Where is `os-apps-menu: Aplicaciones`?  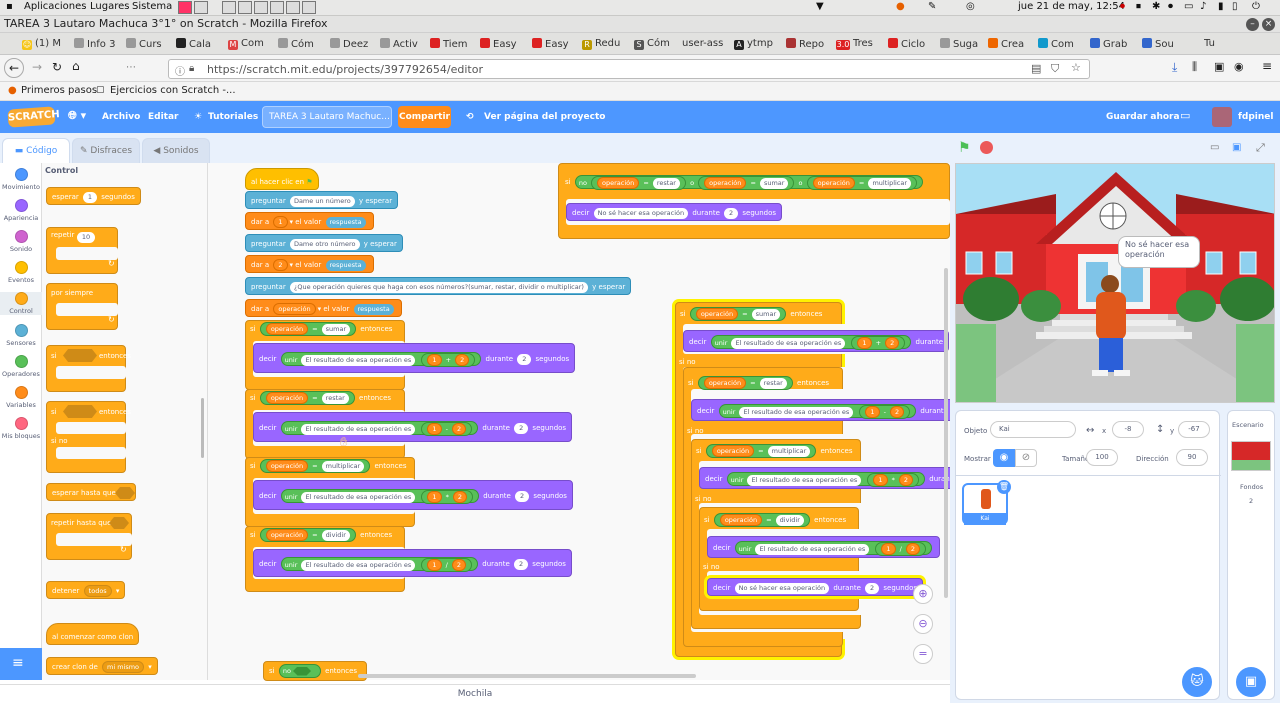
os-apps-menu: Aplicaciones is located at coordinates (55, 6).